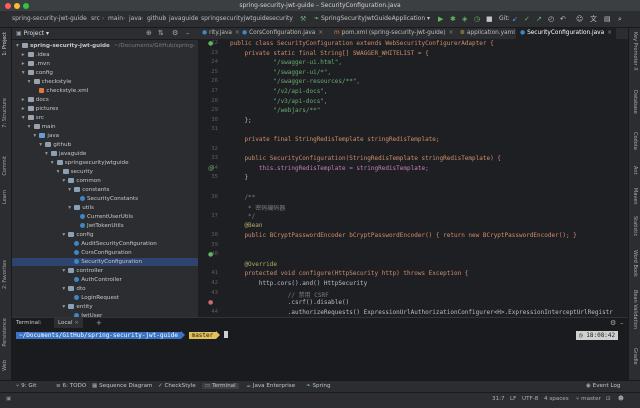 The width and height of the screenshot is (640, 408). Describe the element at coordinates (579, 19) in the screenshot. I see `user-icon: ☺` at that location.